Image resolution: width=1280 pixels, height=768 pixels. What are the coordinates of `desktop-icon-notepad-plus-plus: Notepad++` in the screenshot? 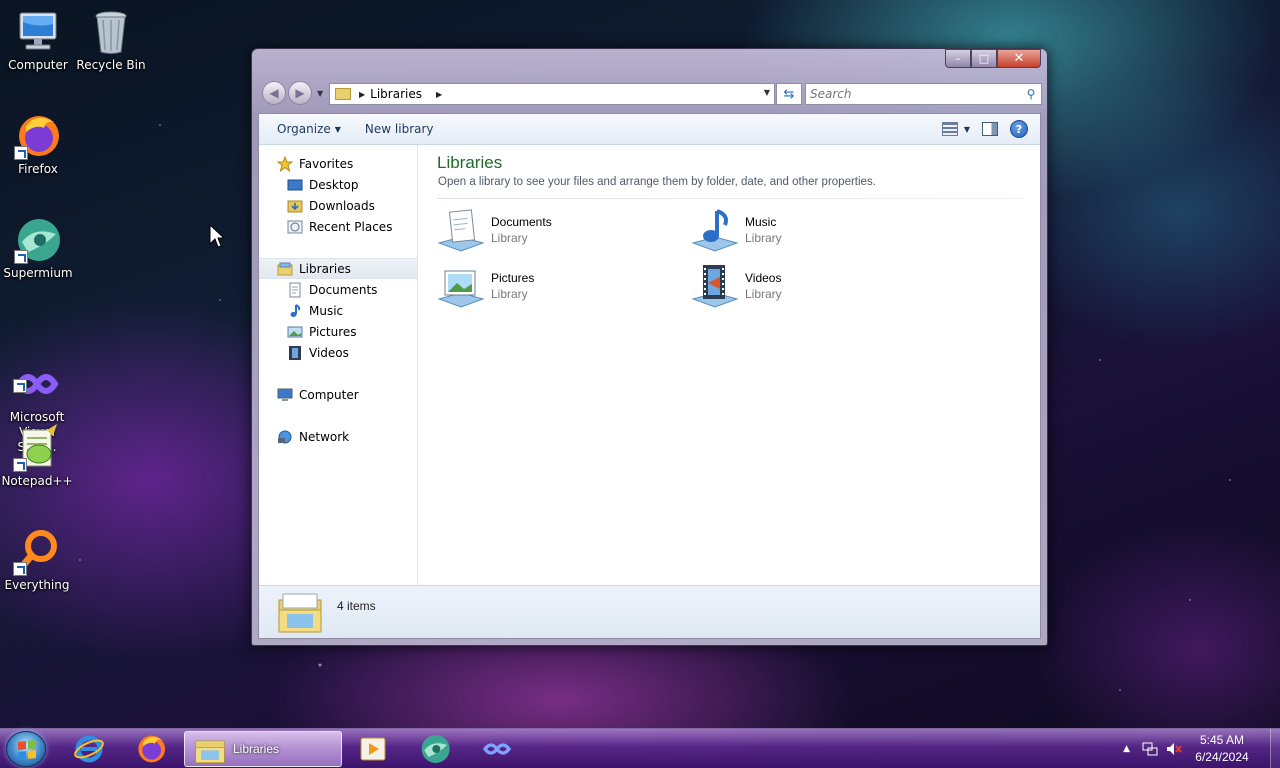 It's located at (37, 456).